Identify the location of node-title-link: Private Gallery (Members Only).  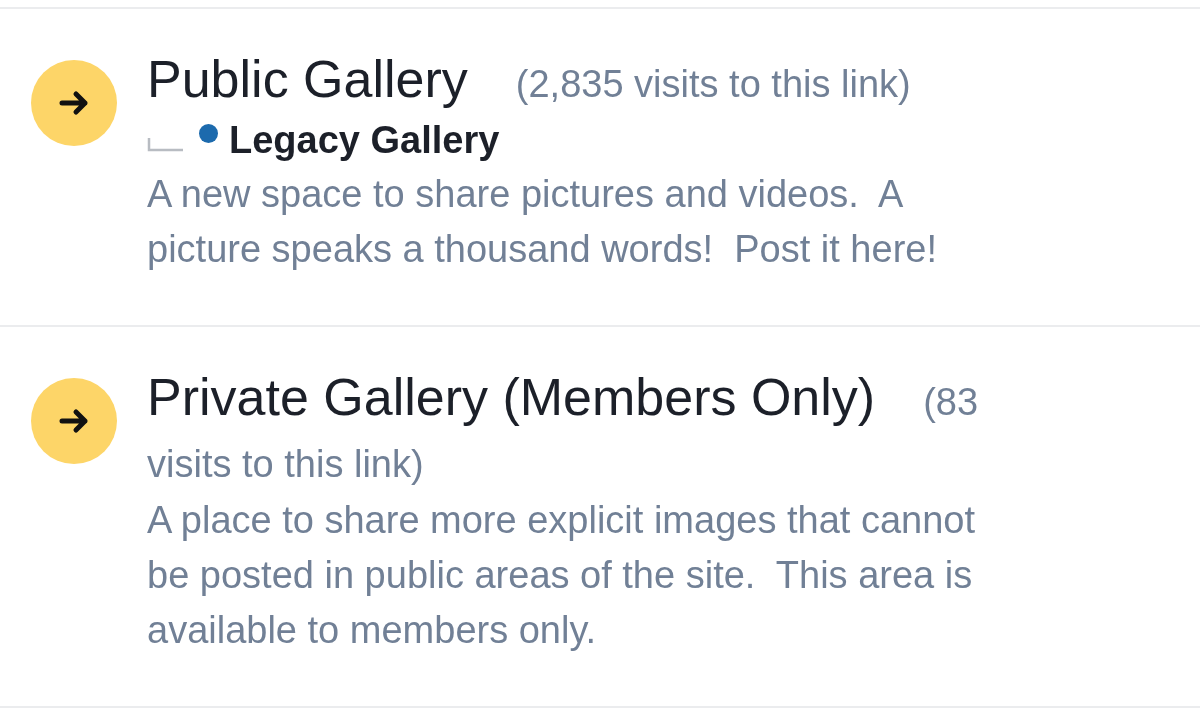
(511, 397).